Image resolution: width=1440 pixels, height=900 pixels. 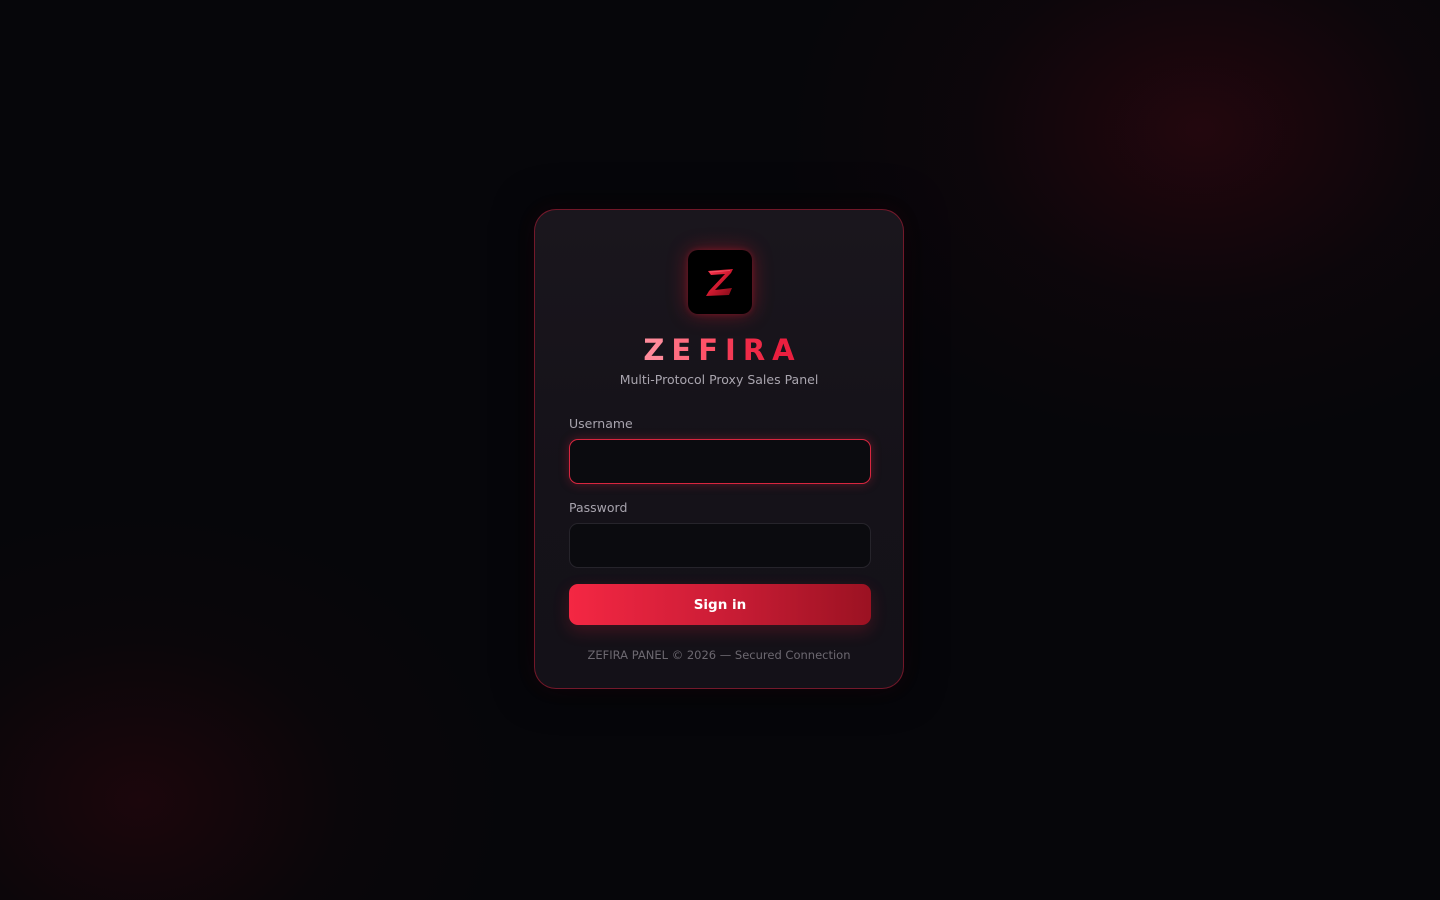 What do you see at coordinates (712, 350) in the screenshot?
I see `brand-letter: F` at bounding box center [712, 350].